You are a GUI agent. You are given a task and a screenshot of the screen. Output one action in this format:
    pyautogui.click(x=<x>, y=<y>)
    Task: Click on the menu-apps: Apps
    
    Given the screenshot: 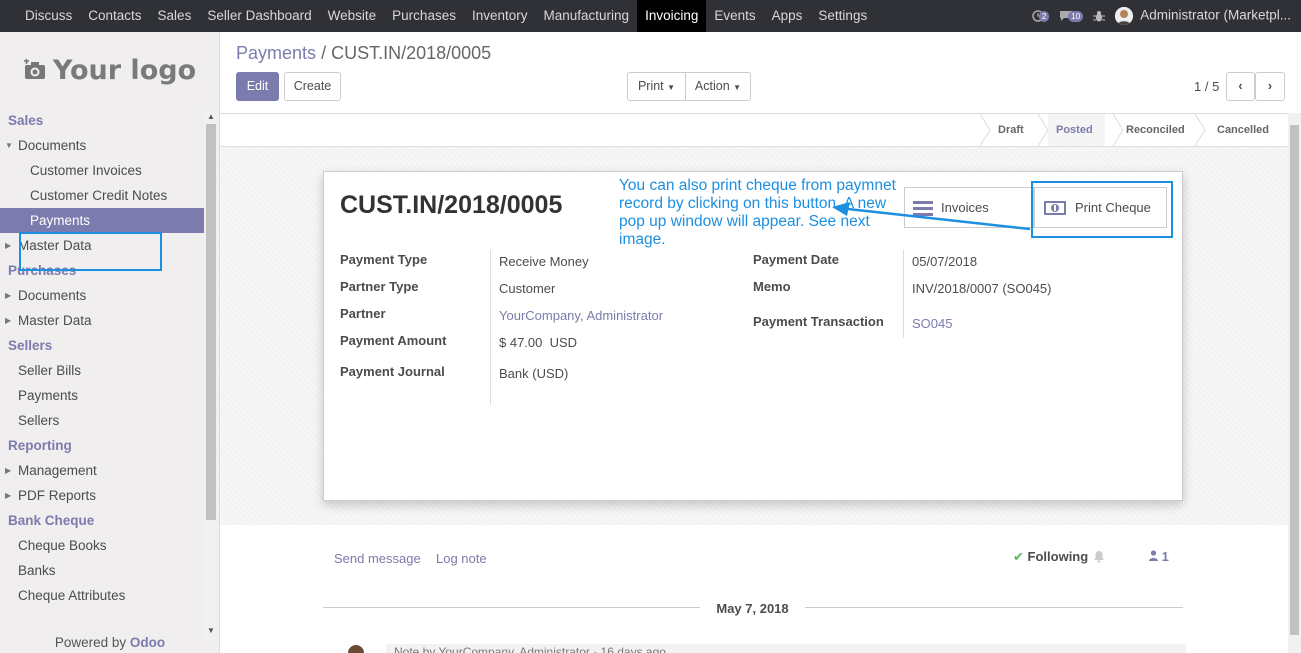 What is the action you would take?
    pyautogui.click(x=787, y=16)
    